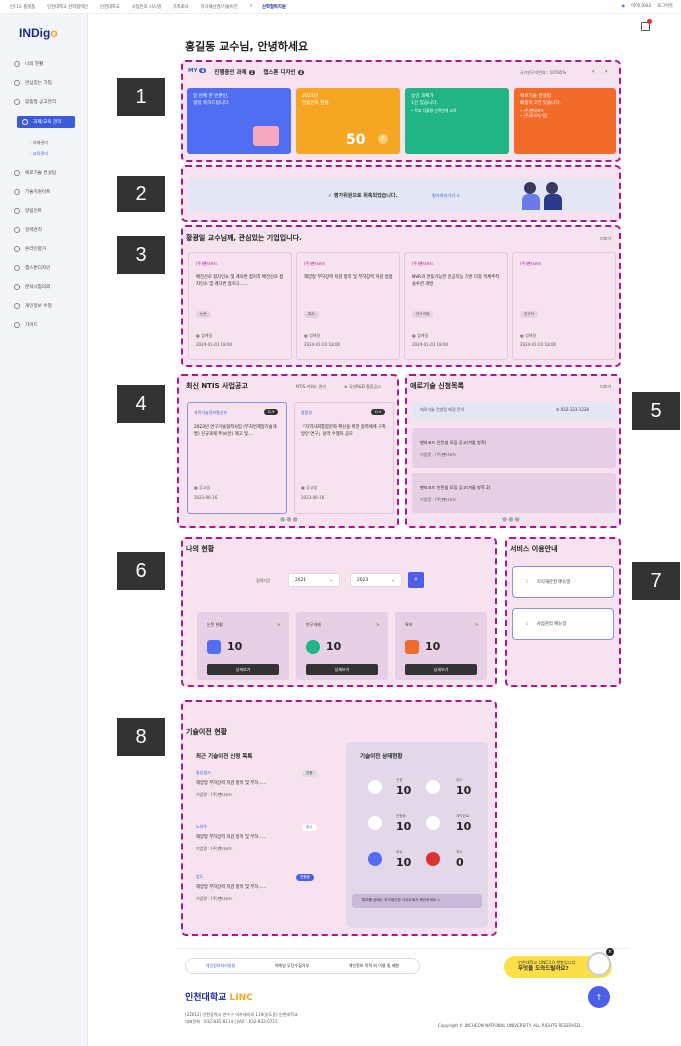 The image size is (681, 1046). I want to click on gear-icon, so click(412, 647).